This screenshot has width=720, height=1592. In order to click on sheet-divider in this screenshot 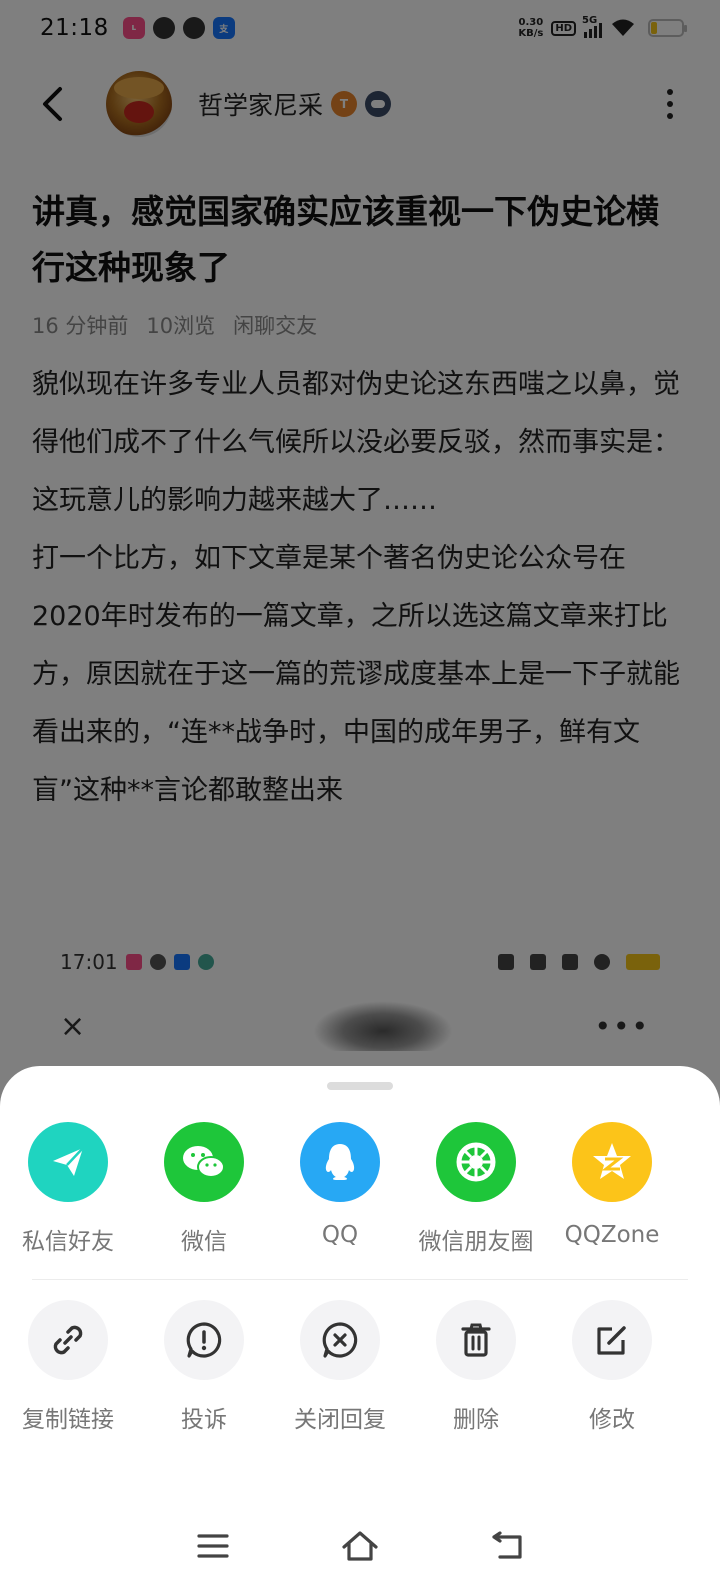, I will do `click(360, 1279)`.